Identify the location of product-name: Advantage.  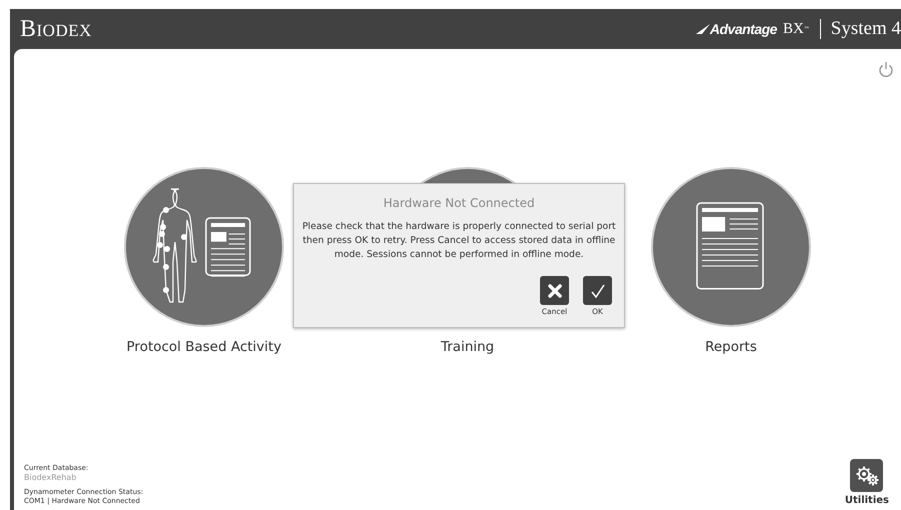
(743, 29).